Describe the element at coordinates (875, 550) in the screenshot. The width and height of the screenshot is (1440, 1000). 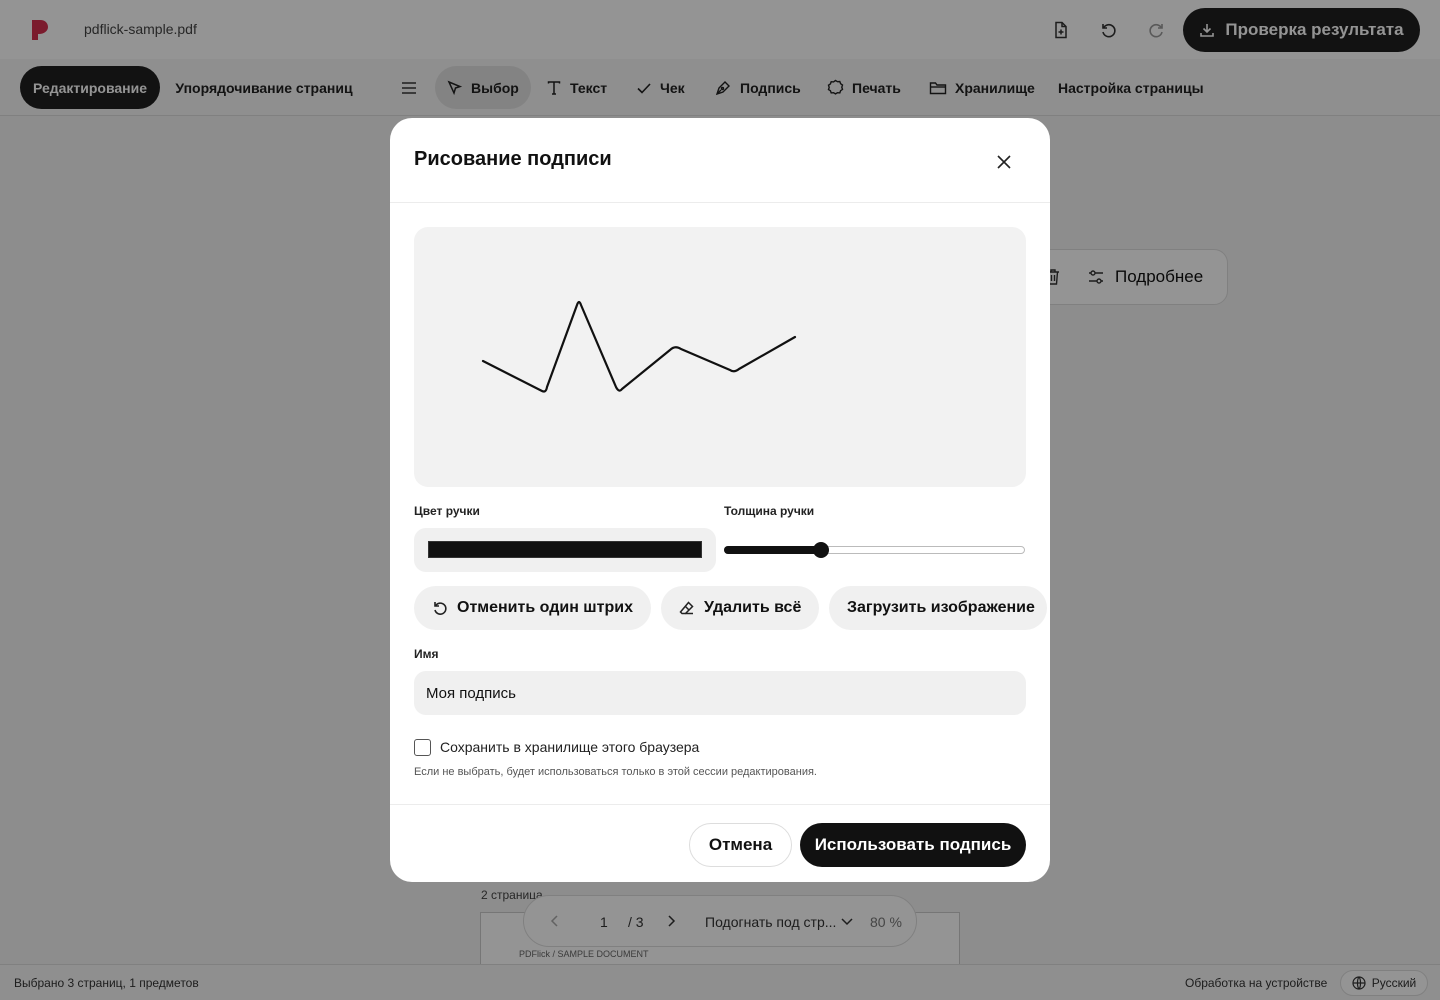
I see `pen-width-slider` at that location.